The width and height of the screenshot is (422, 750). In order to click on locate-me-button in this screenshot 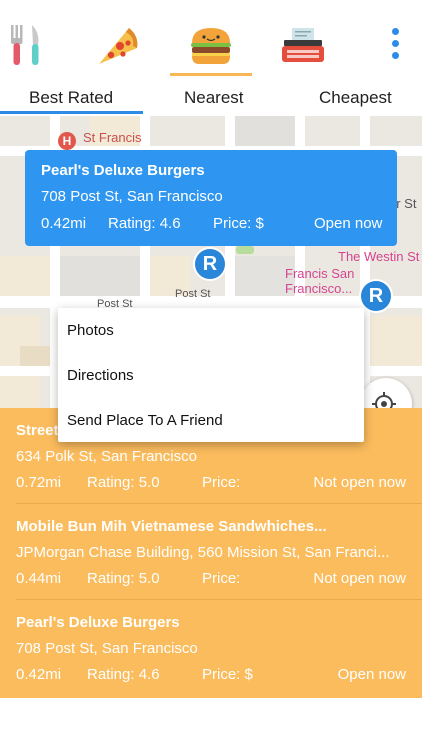, I will do `click(386, 393)`.